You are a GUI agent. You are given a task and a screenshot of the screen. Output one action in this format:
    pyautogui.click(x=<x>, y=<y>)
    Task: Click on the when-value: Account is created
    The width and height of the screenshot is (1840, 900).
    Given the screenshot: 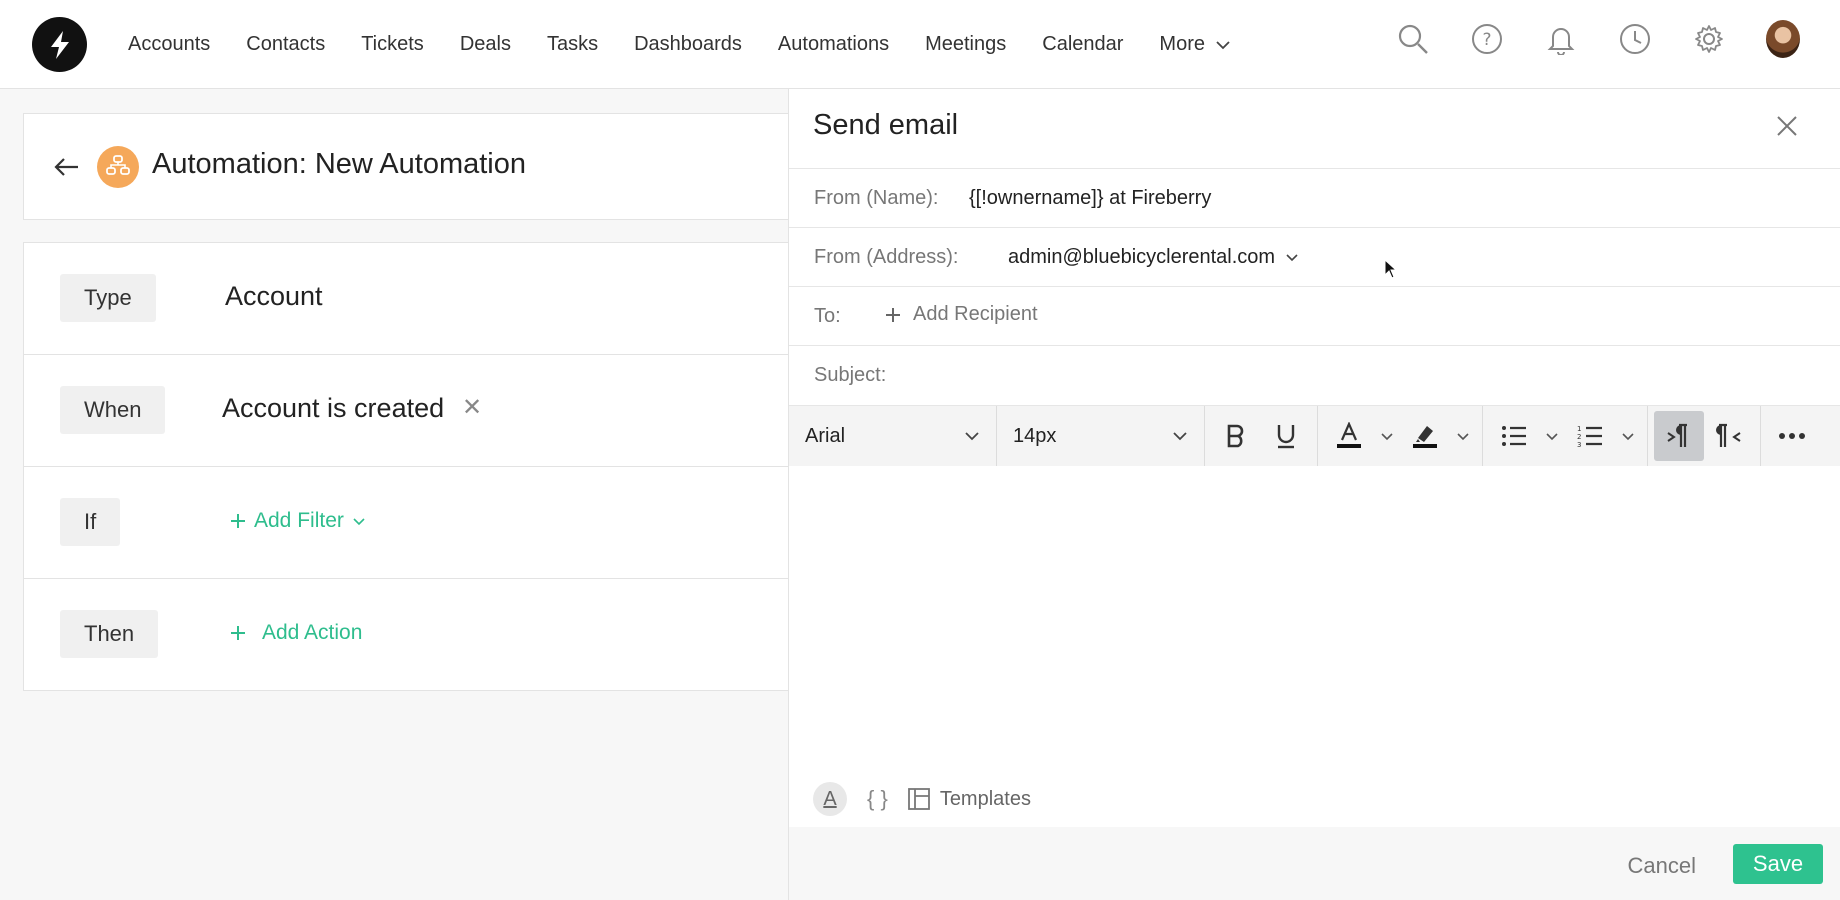 What is the action you would take?
    pyautogui.click(x=333, y=408)
    